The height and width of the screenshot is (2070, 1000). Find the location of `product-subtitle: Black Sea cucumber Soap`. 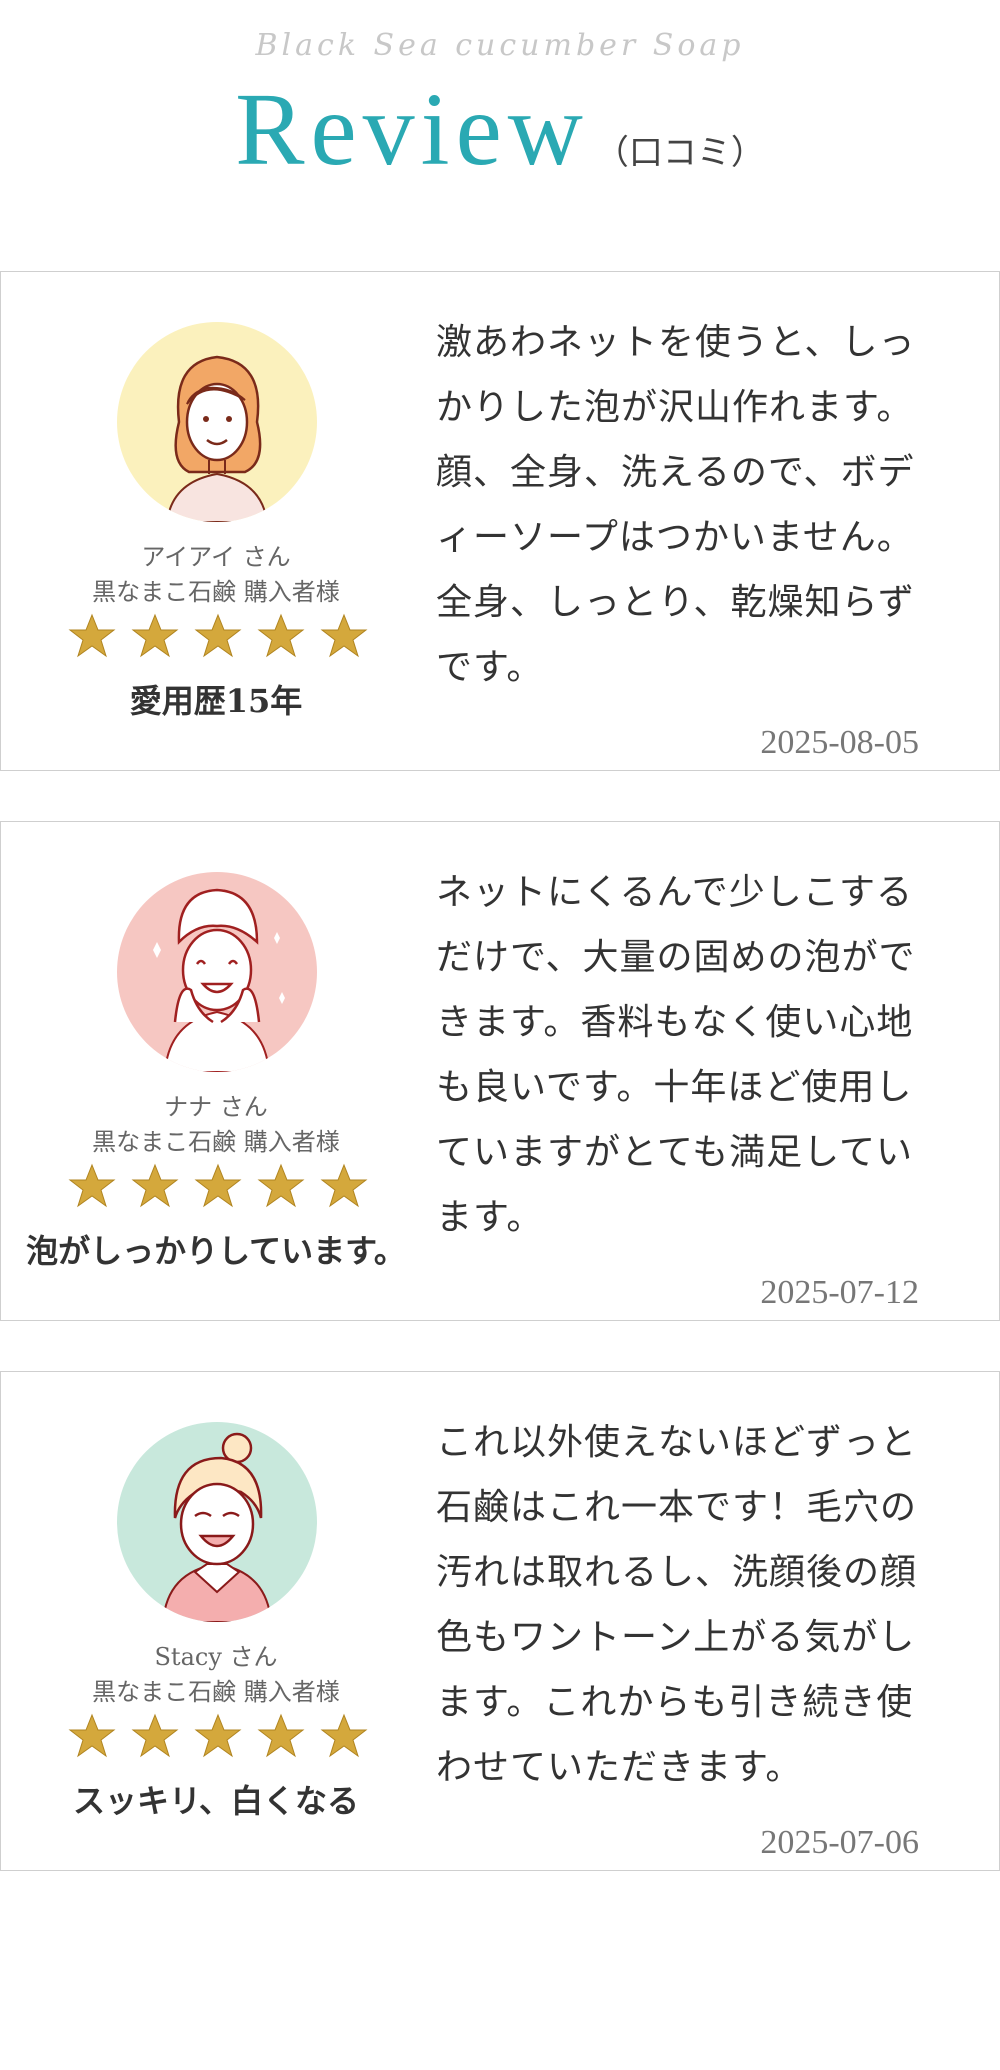

product-subtitle: Black Sea cucumber Soap is located at coordinates (500, 45).